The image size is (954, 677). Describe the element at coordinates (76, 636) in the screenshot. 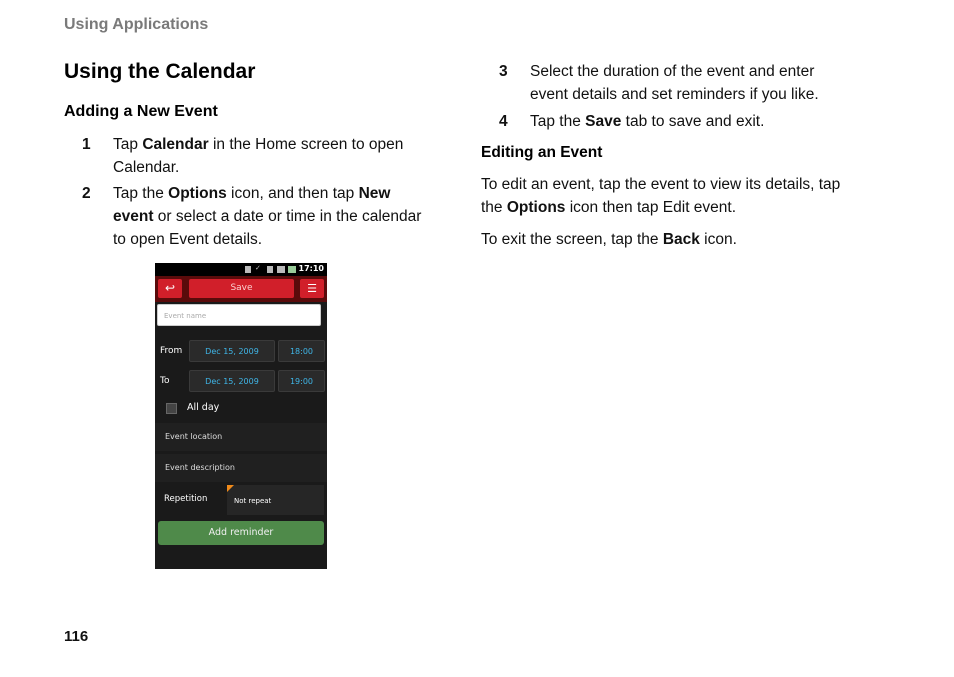

I see `page-number: 116` at that location.